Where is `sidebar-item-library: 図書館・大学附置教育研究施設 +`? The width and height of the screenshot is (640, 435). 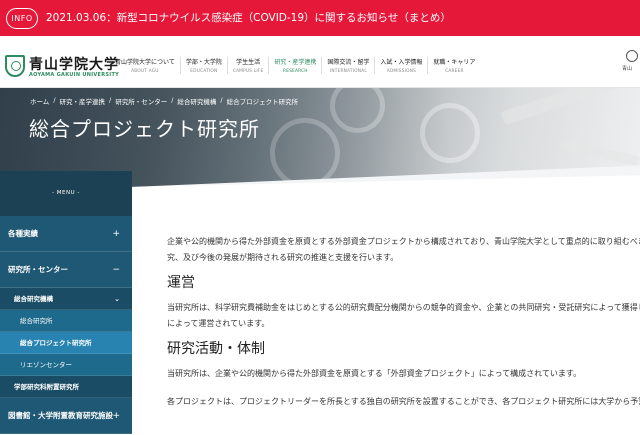
sidebar-item-library: 図書館・大学附置教育研究施設 + is located at coordinates (66, 416).